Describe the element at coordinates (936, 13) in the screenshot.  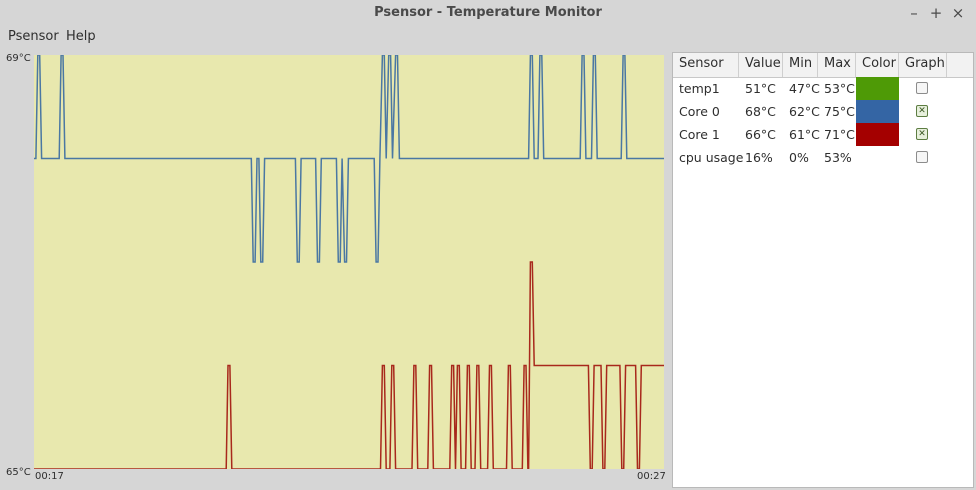
I see `maximize-icon: +` at that location.